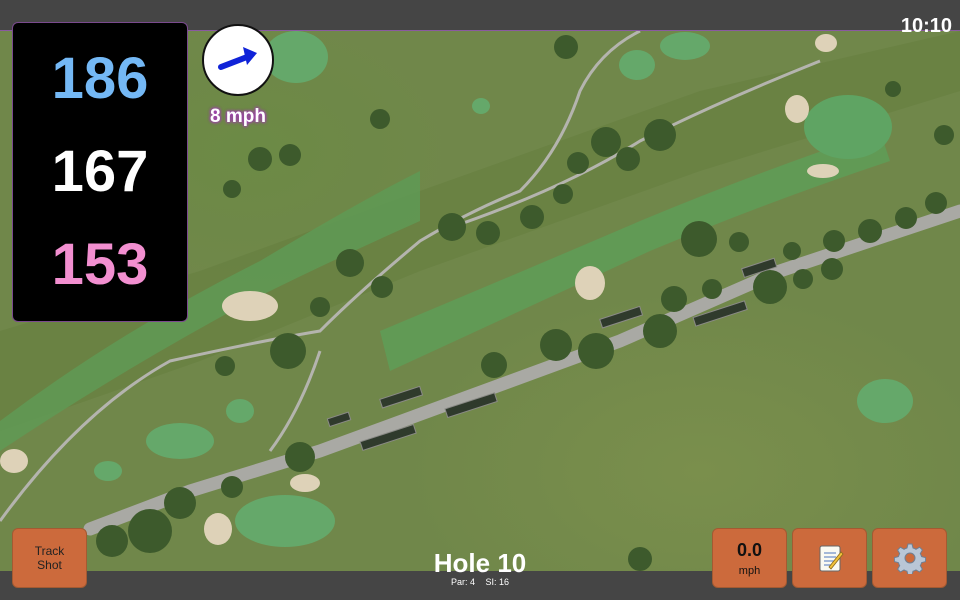 This screenshot has height=600, width=960. What do you see at coordinates (480, 563) in the screenshot?
I see `hole-title: Hole 10` at bounding box center [480, 563].